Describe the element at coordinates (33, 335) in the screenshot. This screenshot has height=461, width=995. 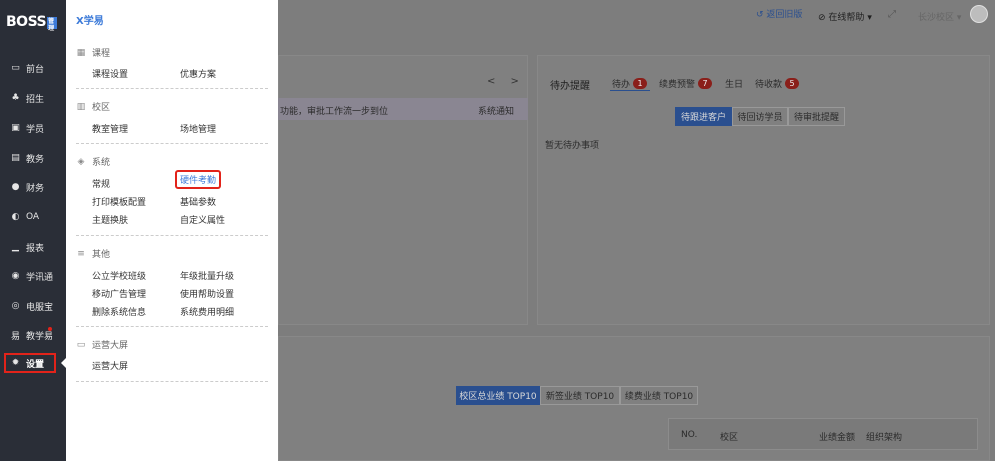
I see `sidebar-item-jiaoxueyi: 易 教学易` at that location.